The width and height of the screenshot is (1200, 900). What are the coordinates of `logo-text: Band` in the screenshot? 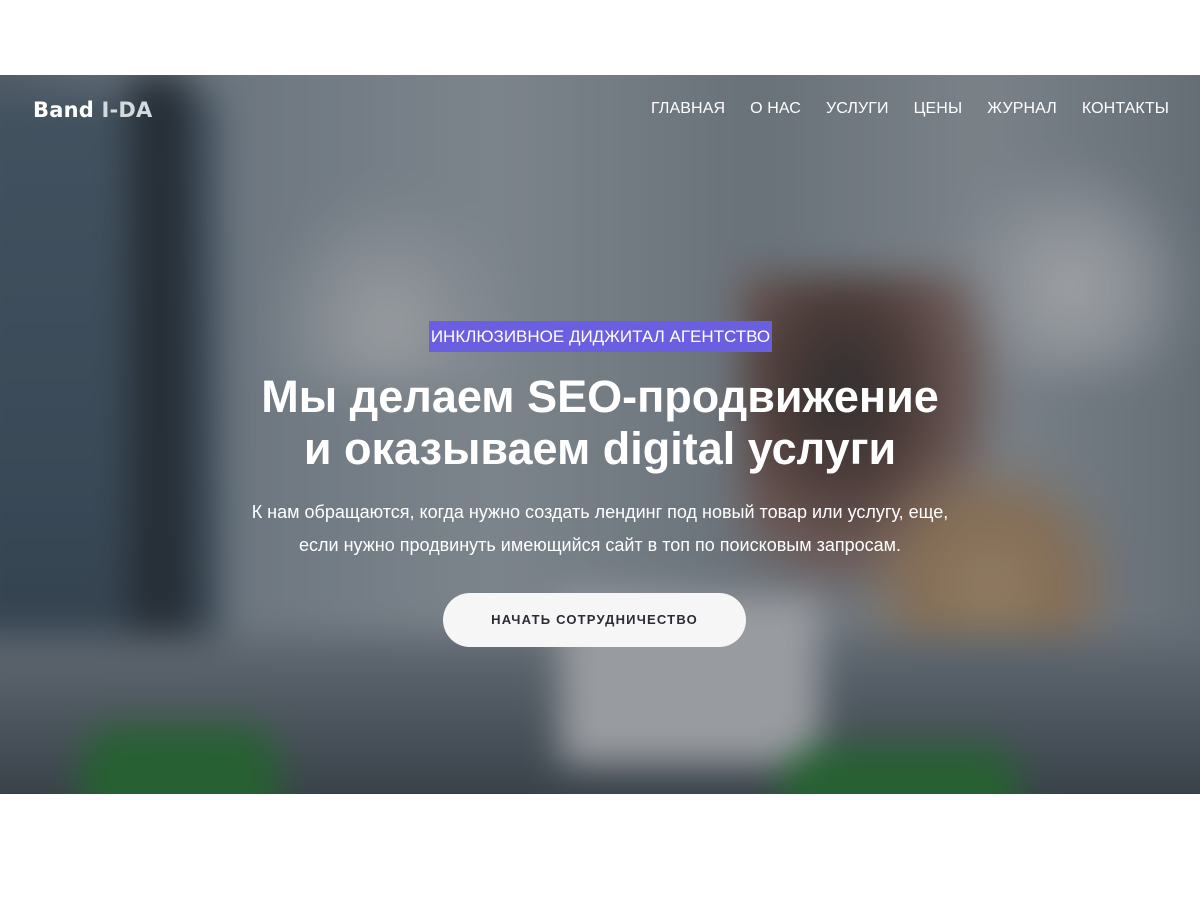 It's located at (67, 110).